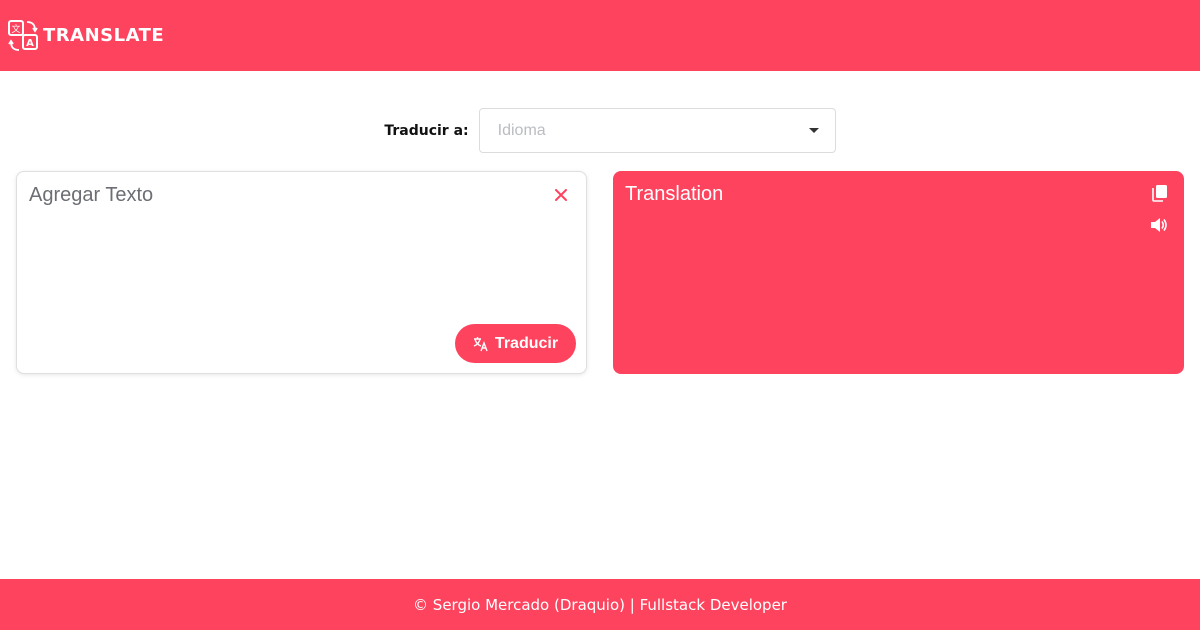 The width and height of the screenshot is (1200, 630). Describe the element at coordinates (104, 35) in the screenshot. I see `brand-title: TRANSLATE` at that location.